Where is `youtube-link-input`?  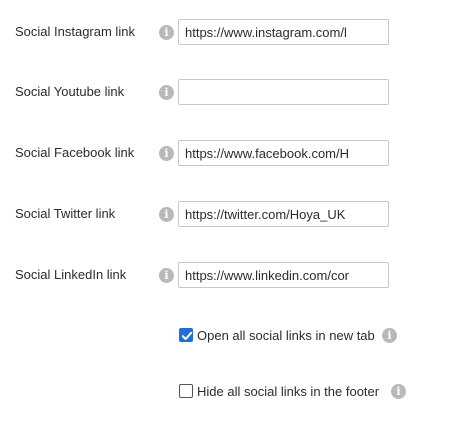 youtube-link-input is located at coordinates (283, 92).